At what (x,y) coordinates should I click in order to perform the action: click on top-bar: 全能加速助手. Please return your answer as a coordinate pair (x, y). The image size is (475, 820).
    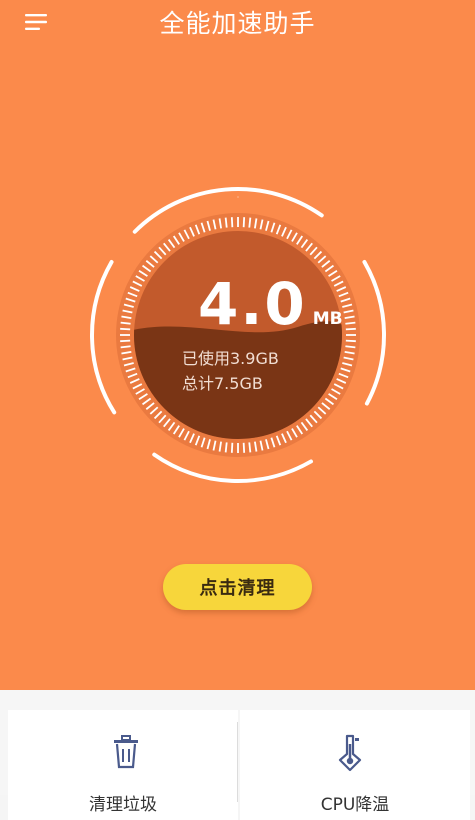
    Looking at the image, I should click on (237, 22).